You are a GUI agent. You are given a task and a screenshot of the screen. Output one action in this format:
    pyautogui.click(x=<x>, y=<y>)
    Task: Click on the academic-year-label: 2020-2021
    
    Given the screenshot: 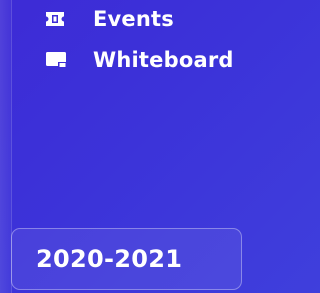 What is the action you would take?
    pyautogui.click(x=109, y=259)
    